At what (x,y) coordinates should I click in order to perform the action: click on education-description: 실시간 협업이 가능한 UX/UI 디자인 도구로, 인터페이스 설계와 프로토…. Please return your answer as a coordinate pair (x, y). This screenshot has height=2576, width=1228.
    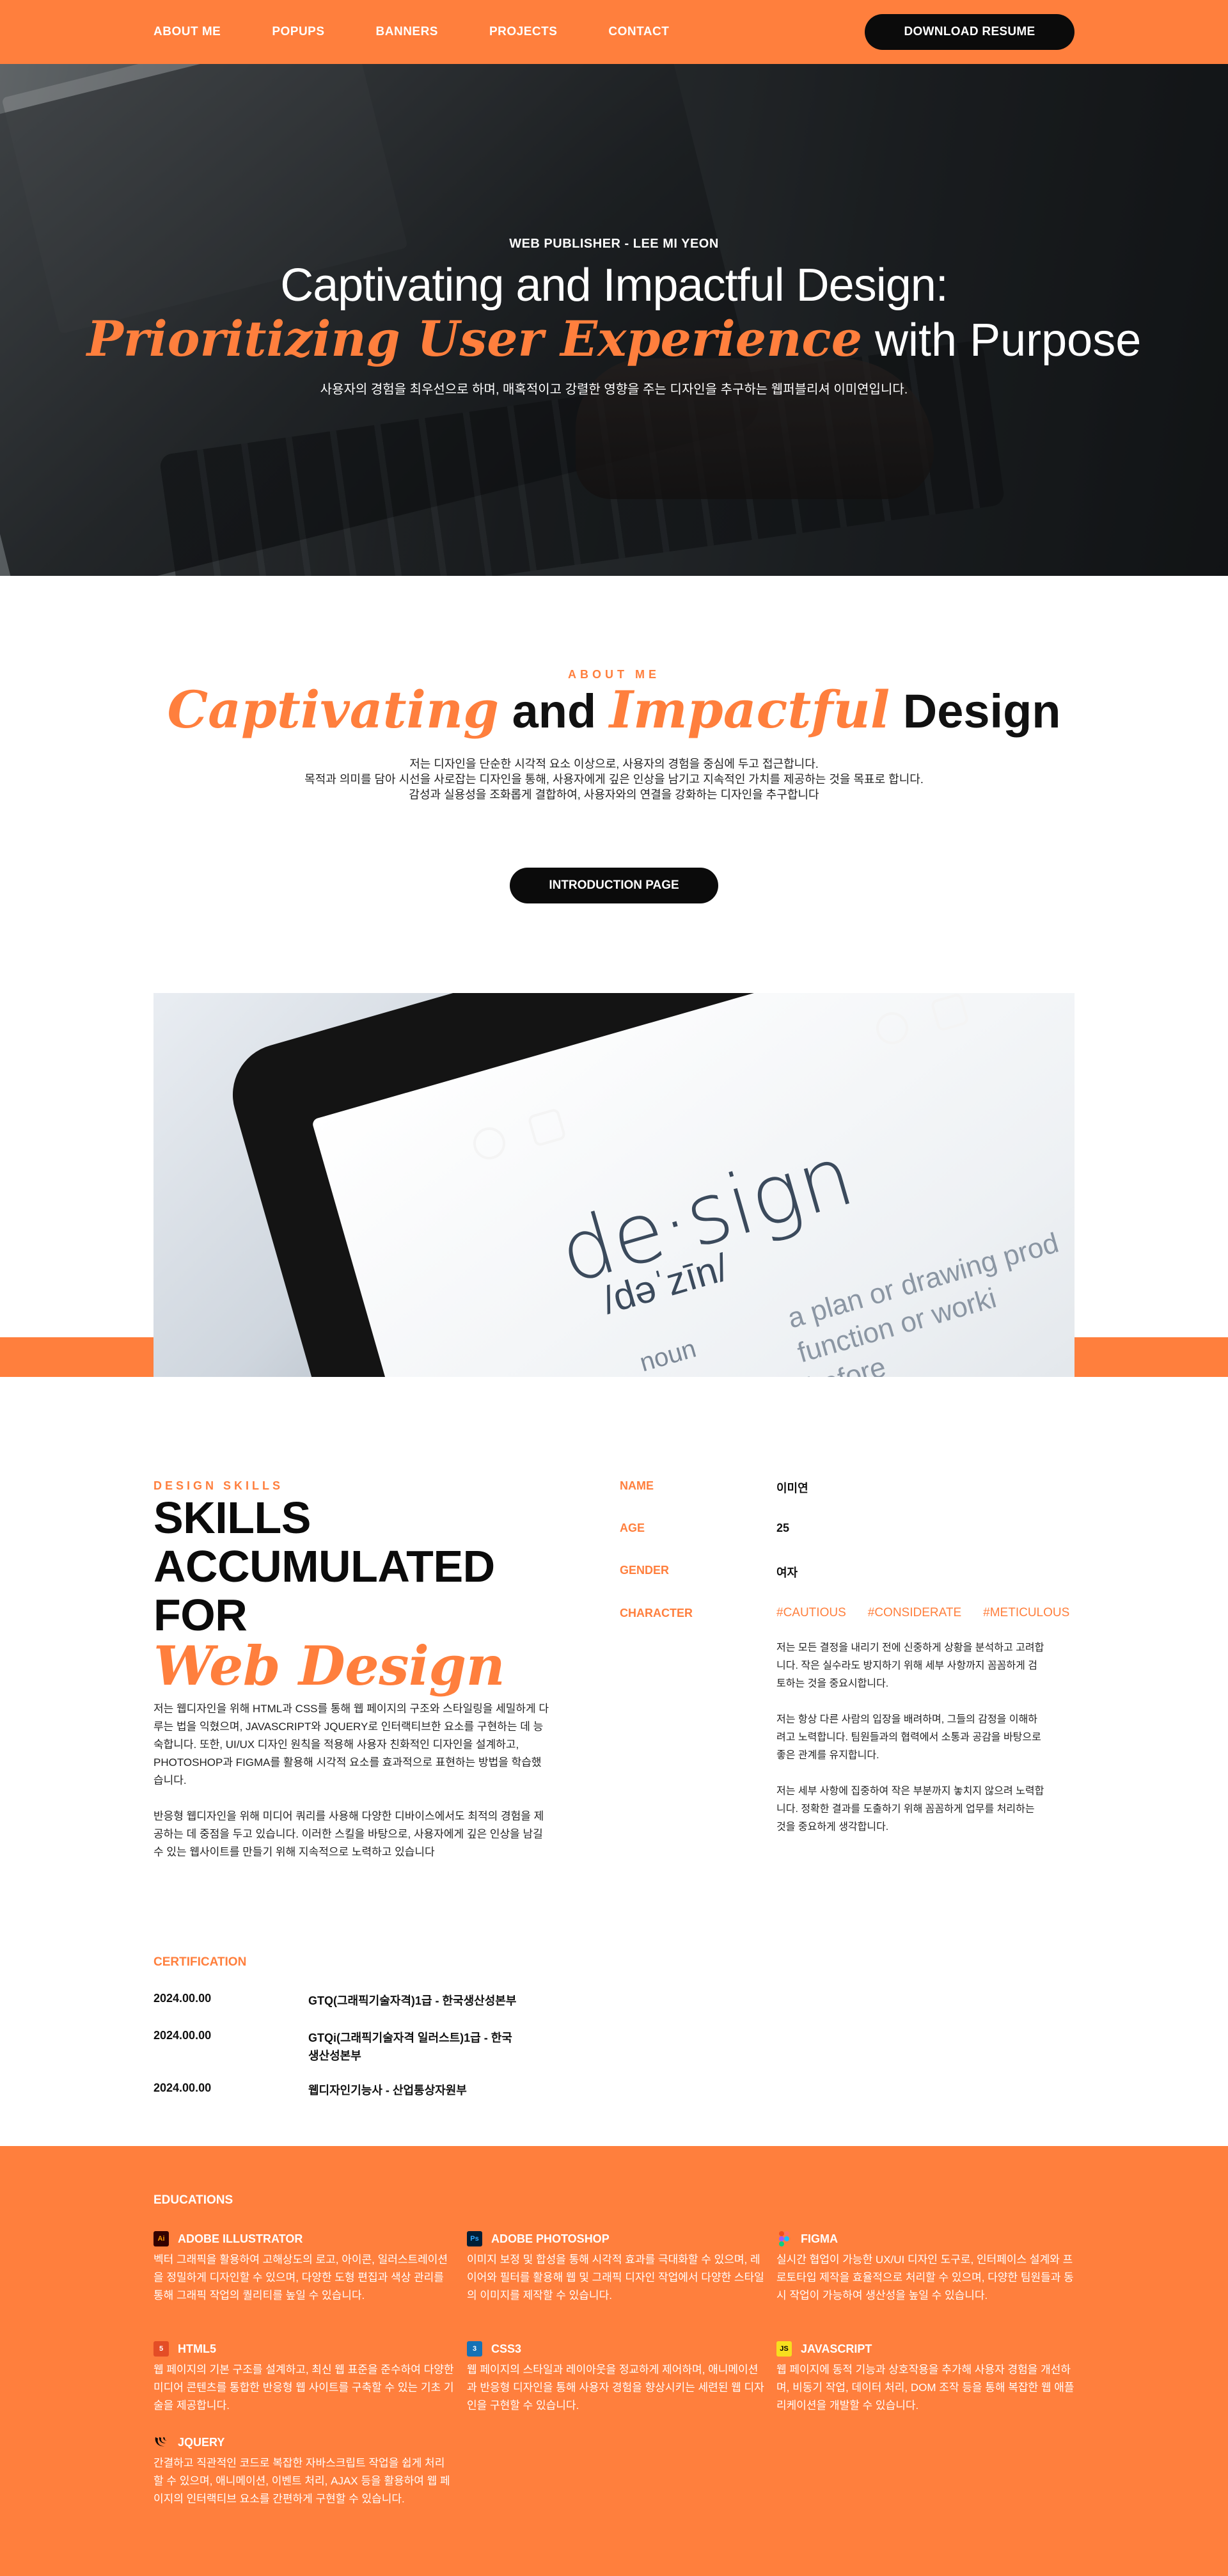
    Looking at the image, I should click on (925, 2278).